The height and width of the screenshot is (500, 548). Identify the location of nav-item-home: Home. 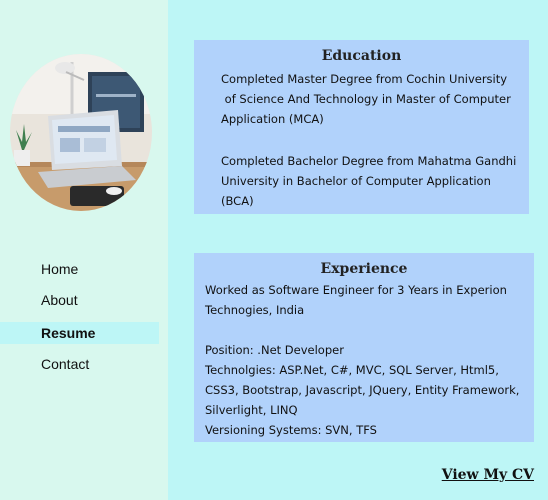
(39, 269).